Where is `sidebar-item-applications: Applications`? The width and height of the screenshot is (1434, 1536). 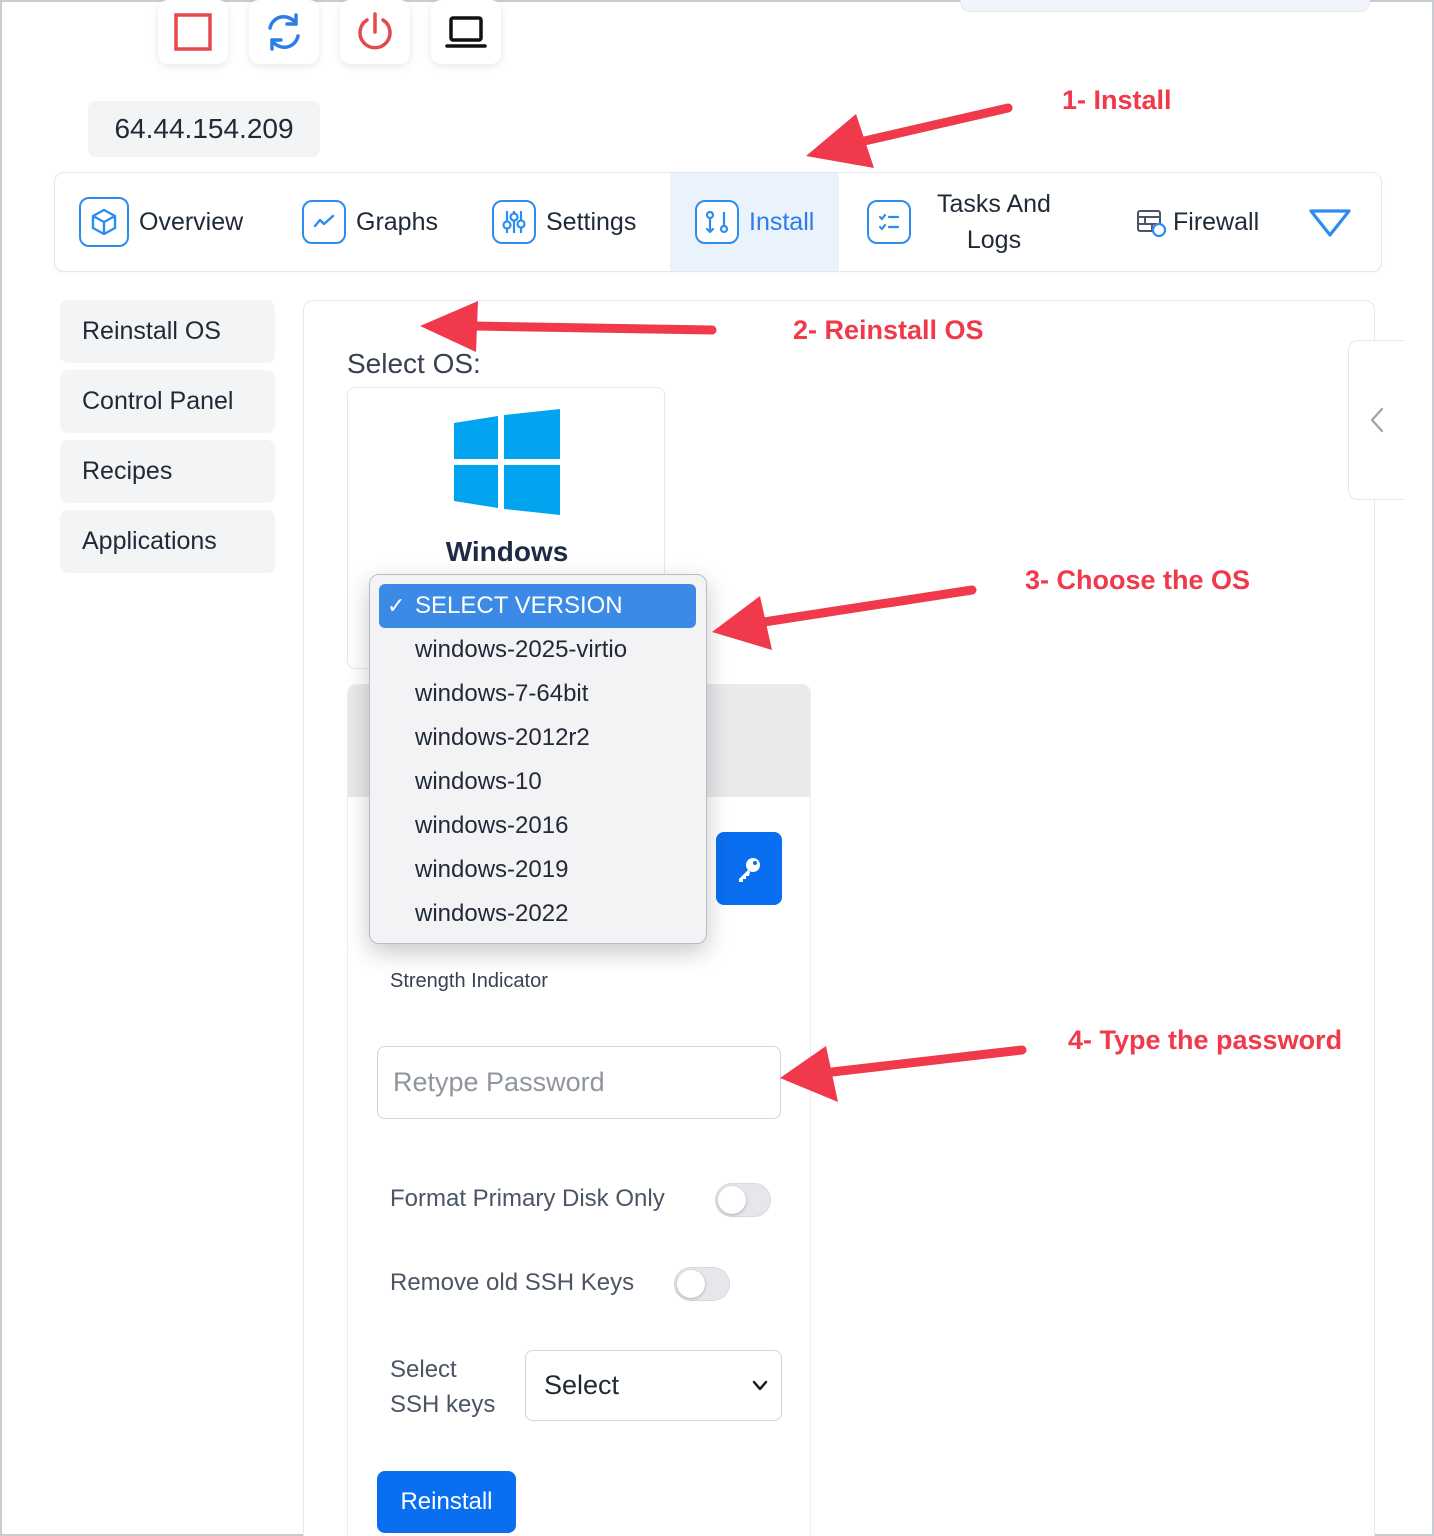
sidebar-item-applications: Applications is located at coordinates (167, 541).